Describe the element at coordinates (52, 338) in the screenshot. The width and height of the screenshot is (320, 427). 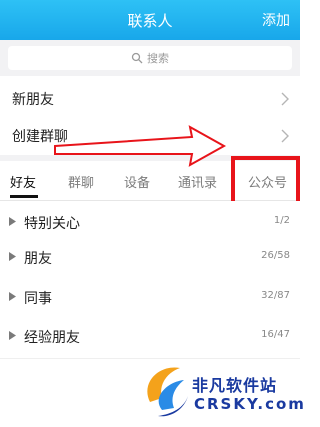
I see `group-name: 经验朋友` at that location.